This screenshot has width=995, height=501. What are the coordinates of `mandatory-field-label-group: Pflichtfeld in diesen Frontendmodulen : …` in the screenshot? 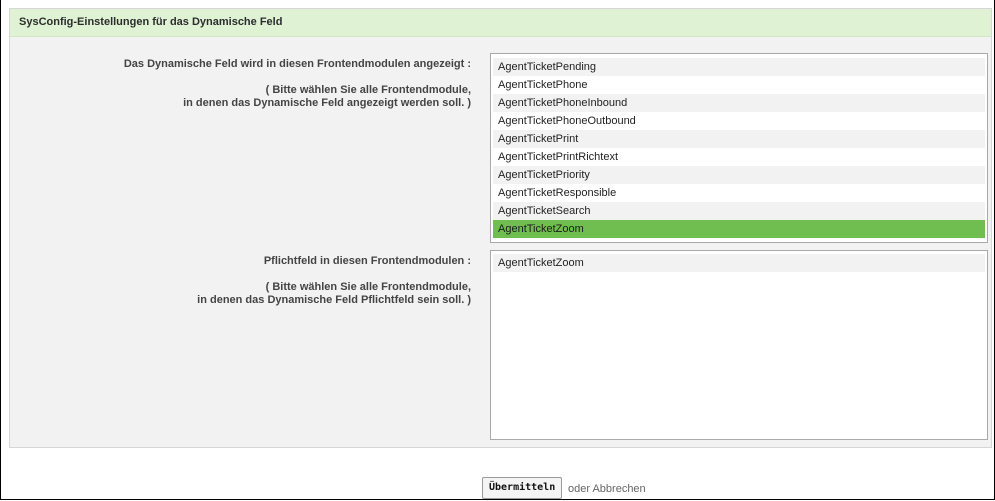 It's located at (334, 281).